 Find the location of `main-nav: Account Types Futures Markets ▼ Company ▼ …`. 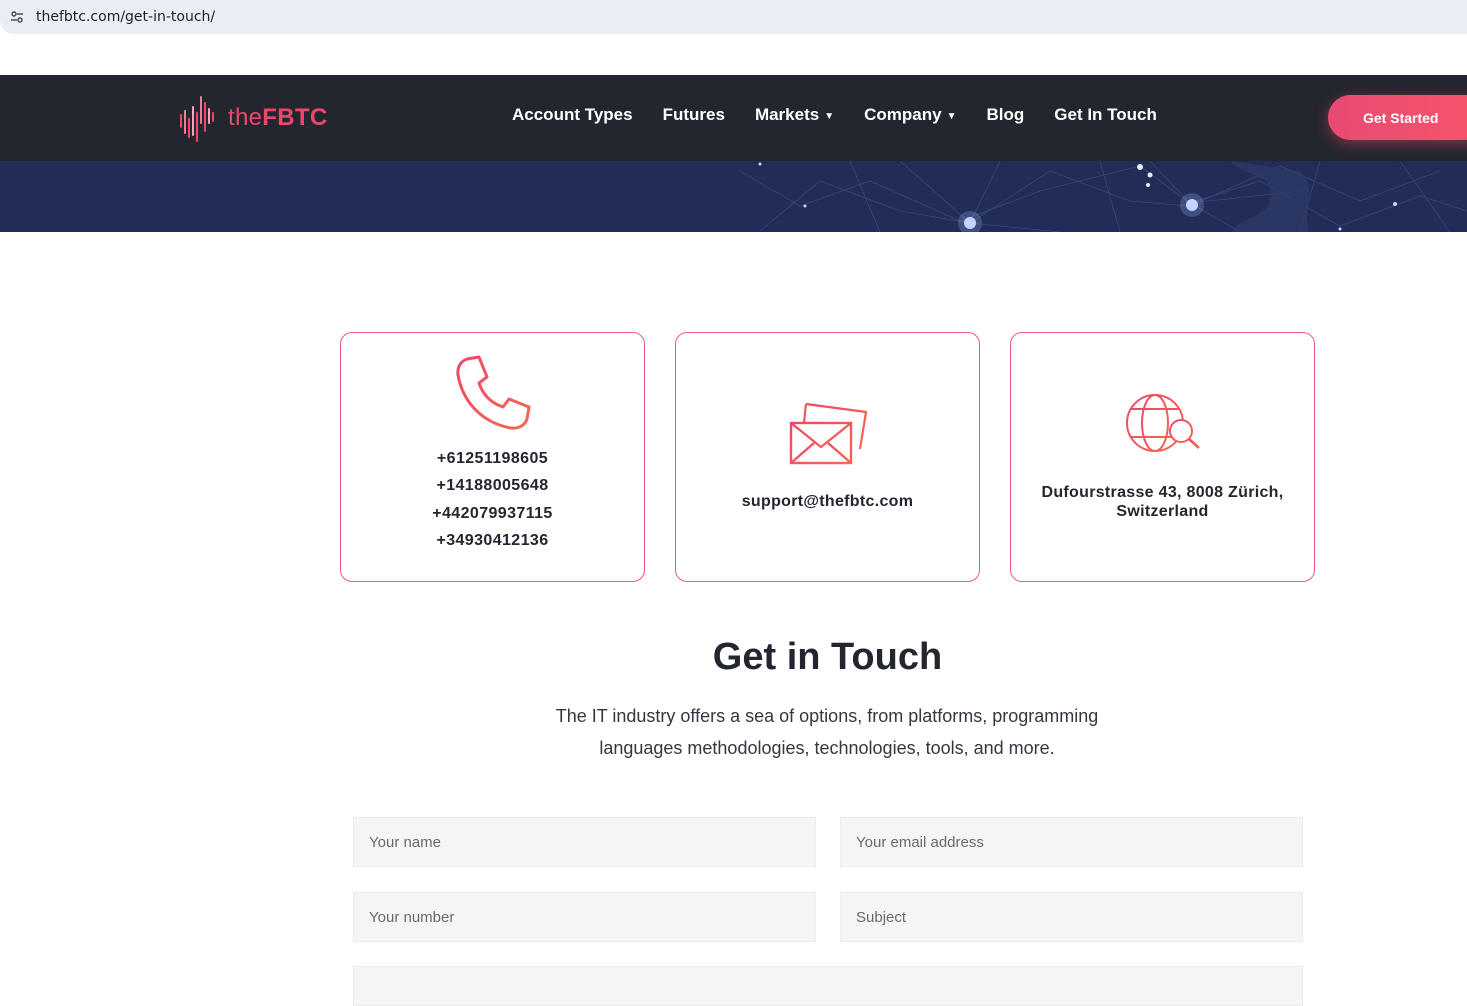

main-nav: Account Types Futures Markets ▼ Company ▼ … is located at coordinates (849, 115).